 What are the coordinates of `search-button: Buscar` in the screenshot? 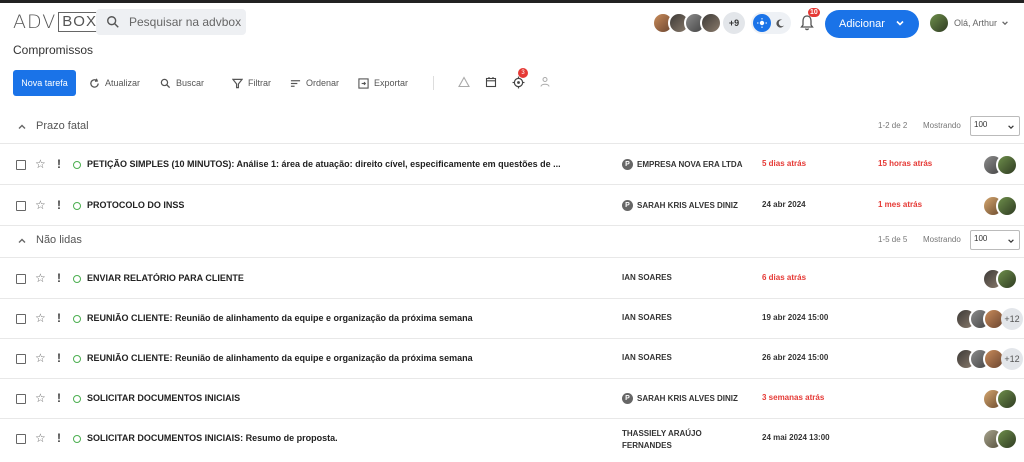 It's located at (182, 83).